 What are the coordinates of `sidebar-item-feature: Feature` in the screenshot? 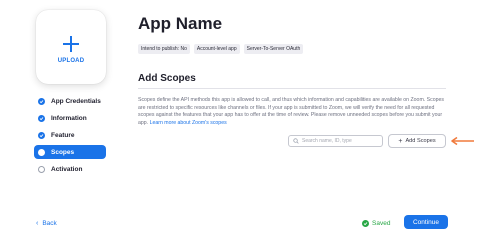 It's located at (70, 135).